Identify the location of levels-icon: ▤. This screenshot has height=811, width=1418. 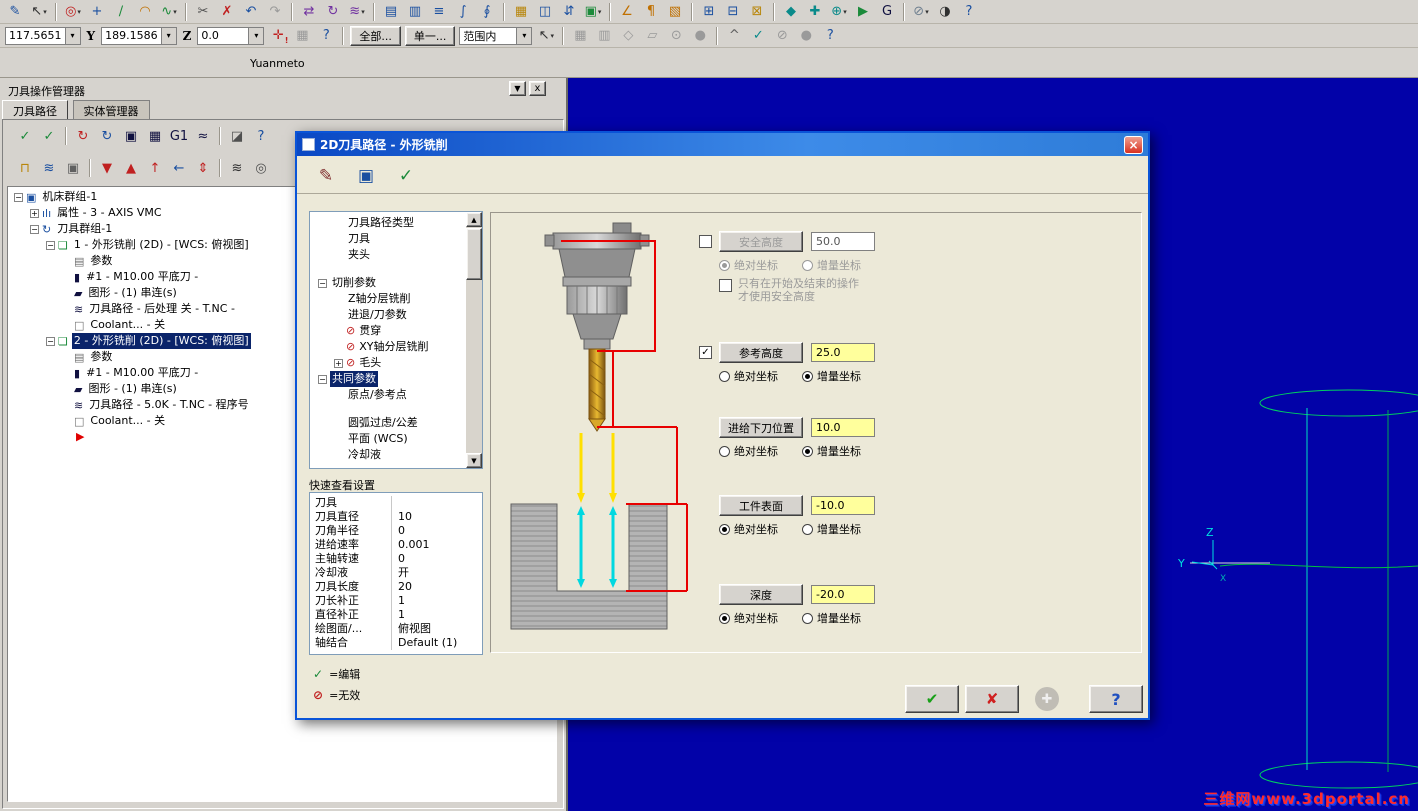
(391, 12).